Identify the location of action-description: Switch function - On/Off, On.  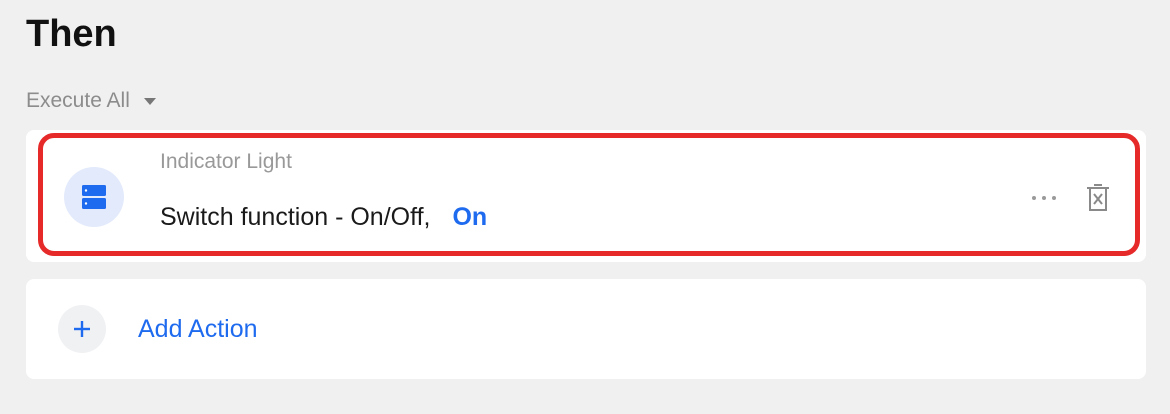
(323, 217).